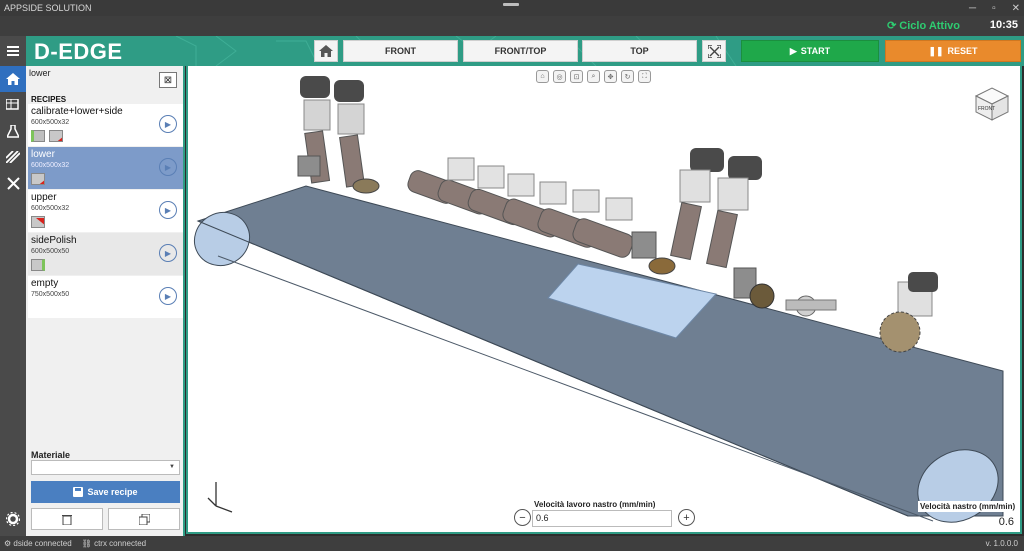  I want to click on increase-speed-button: +, so click(686, 517).